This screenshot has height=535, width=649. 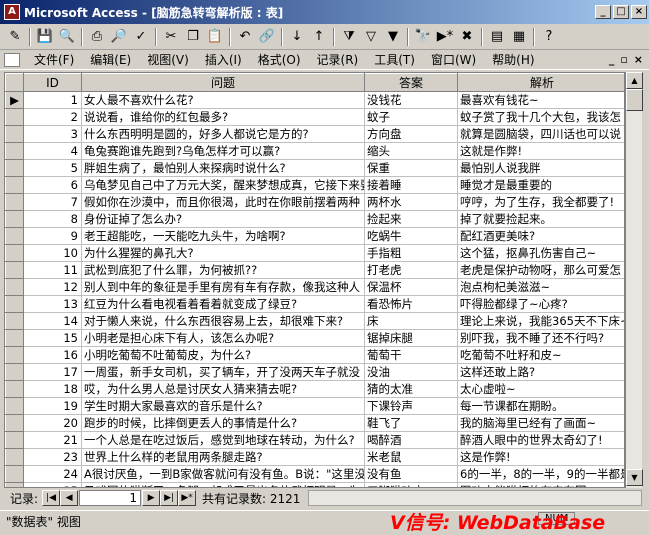 What do you see at coordinates (14, 100) in the screenshot?
I see `current-record-indicator: ▶` at bounding box center [14, 100].